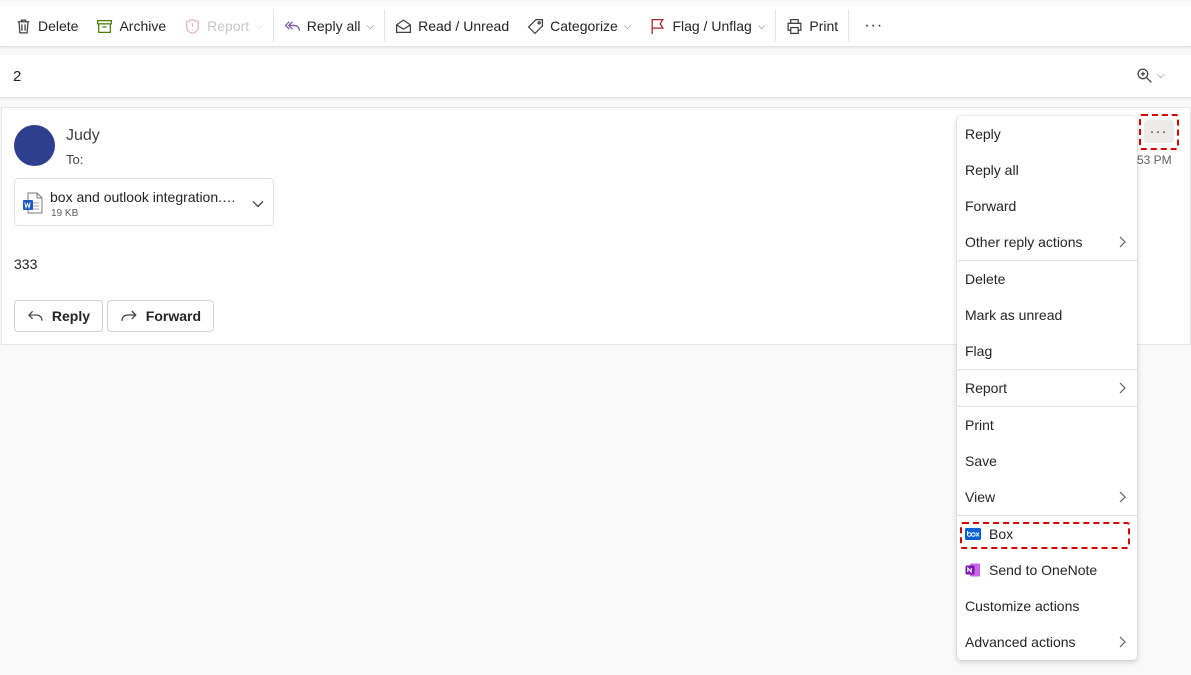 The width and height of the screenshot is (1191, 675). What do you see at coordinates (35, 315) in the screenshot?
I see `reply-icon` at bounding box center [35, 315].